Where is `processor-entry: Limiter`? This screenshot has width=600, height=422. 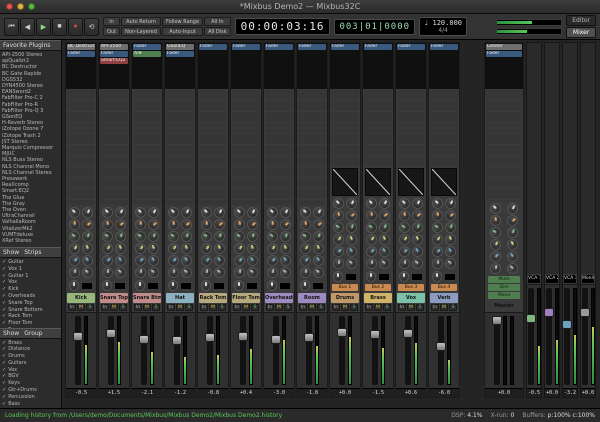
processor-entry: Limiter is located at coordinates (504, 47).